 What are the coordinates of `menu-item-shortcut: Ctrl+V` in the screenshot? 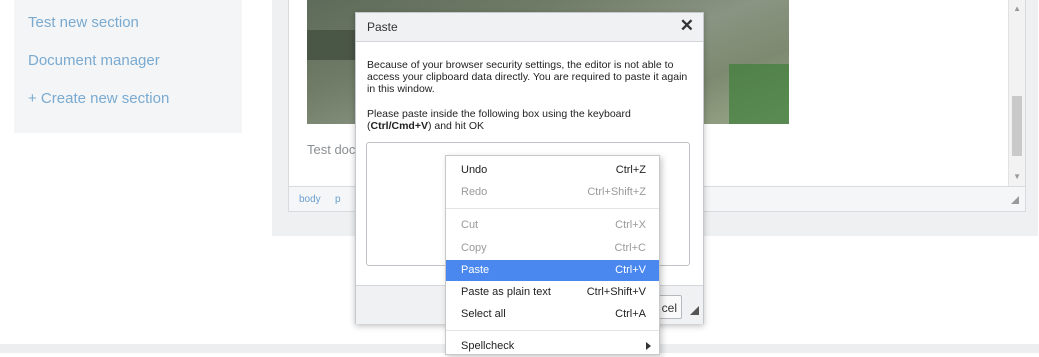 It's located at (630, 270).